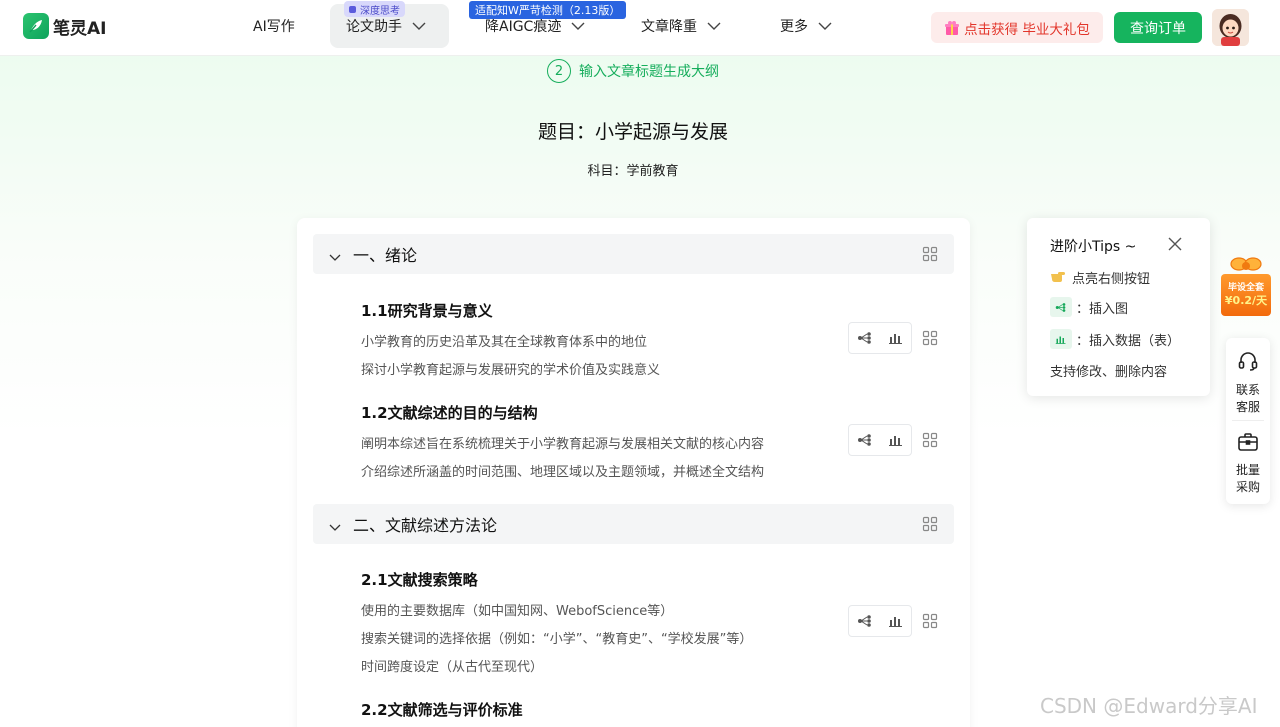  I want to click on nav-rewrite: 文章降重, so click(681, 26).